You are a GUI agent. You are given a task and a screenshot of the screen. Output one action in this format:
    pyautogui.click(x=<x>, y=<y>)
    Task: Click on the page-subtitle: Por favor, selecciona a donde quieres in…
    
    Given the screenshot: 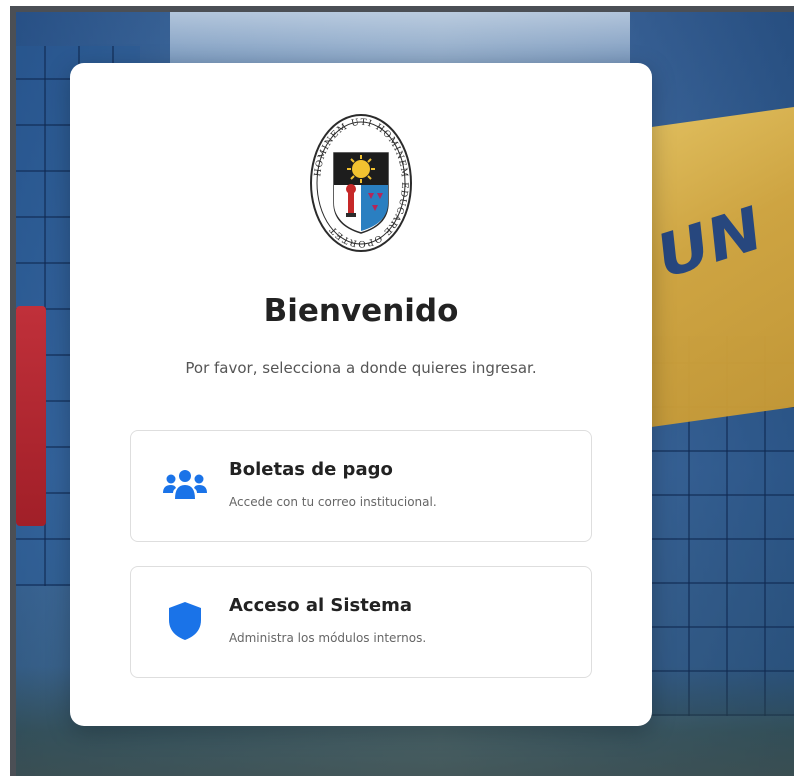 What is the action you would take?
    pyautogui.click(x=361, y=368)
    